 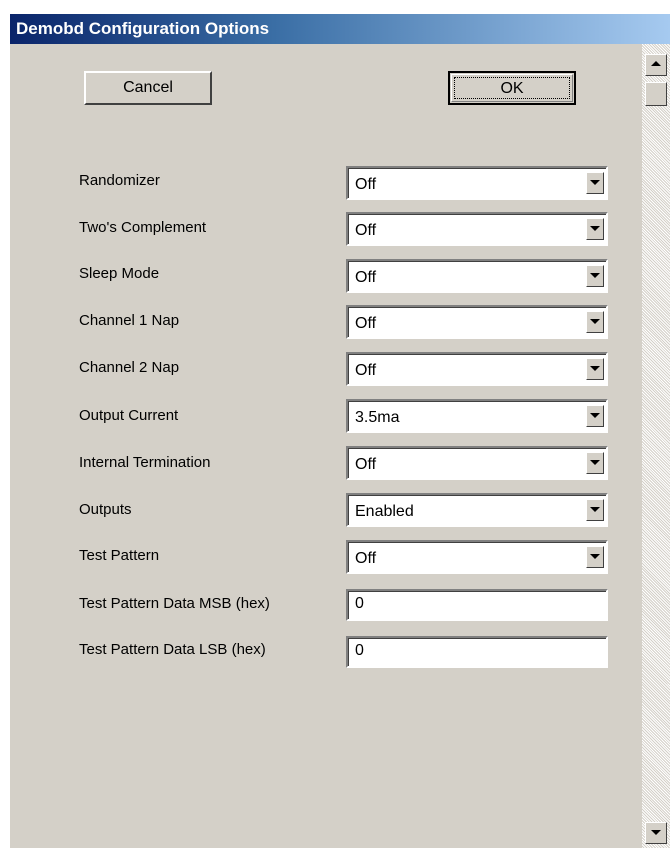 What do you see at coordinates (656, 65) in the screenshot?
I see `arrow-up-icon` at bounding box center [656, 65].